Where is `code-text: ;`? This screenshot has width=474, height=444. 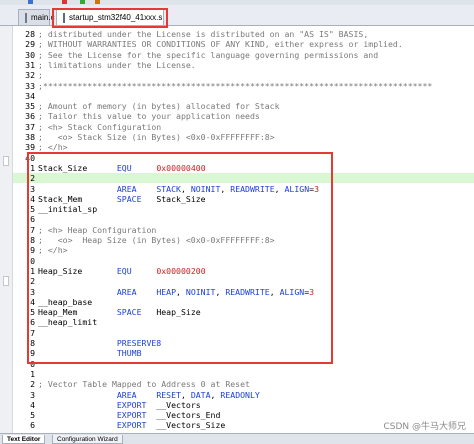 code-text: ; is located at coordinates (40, 75).